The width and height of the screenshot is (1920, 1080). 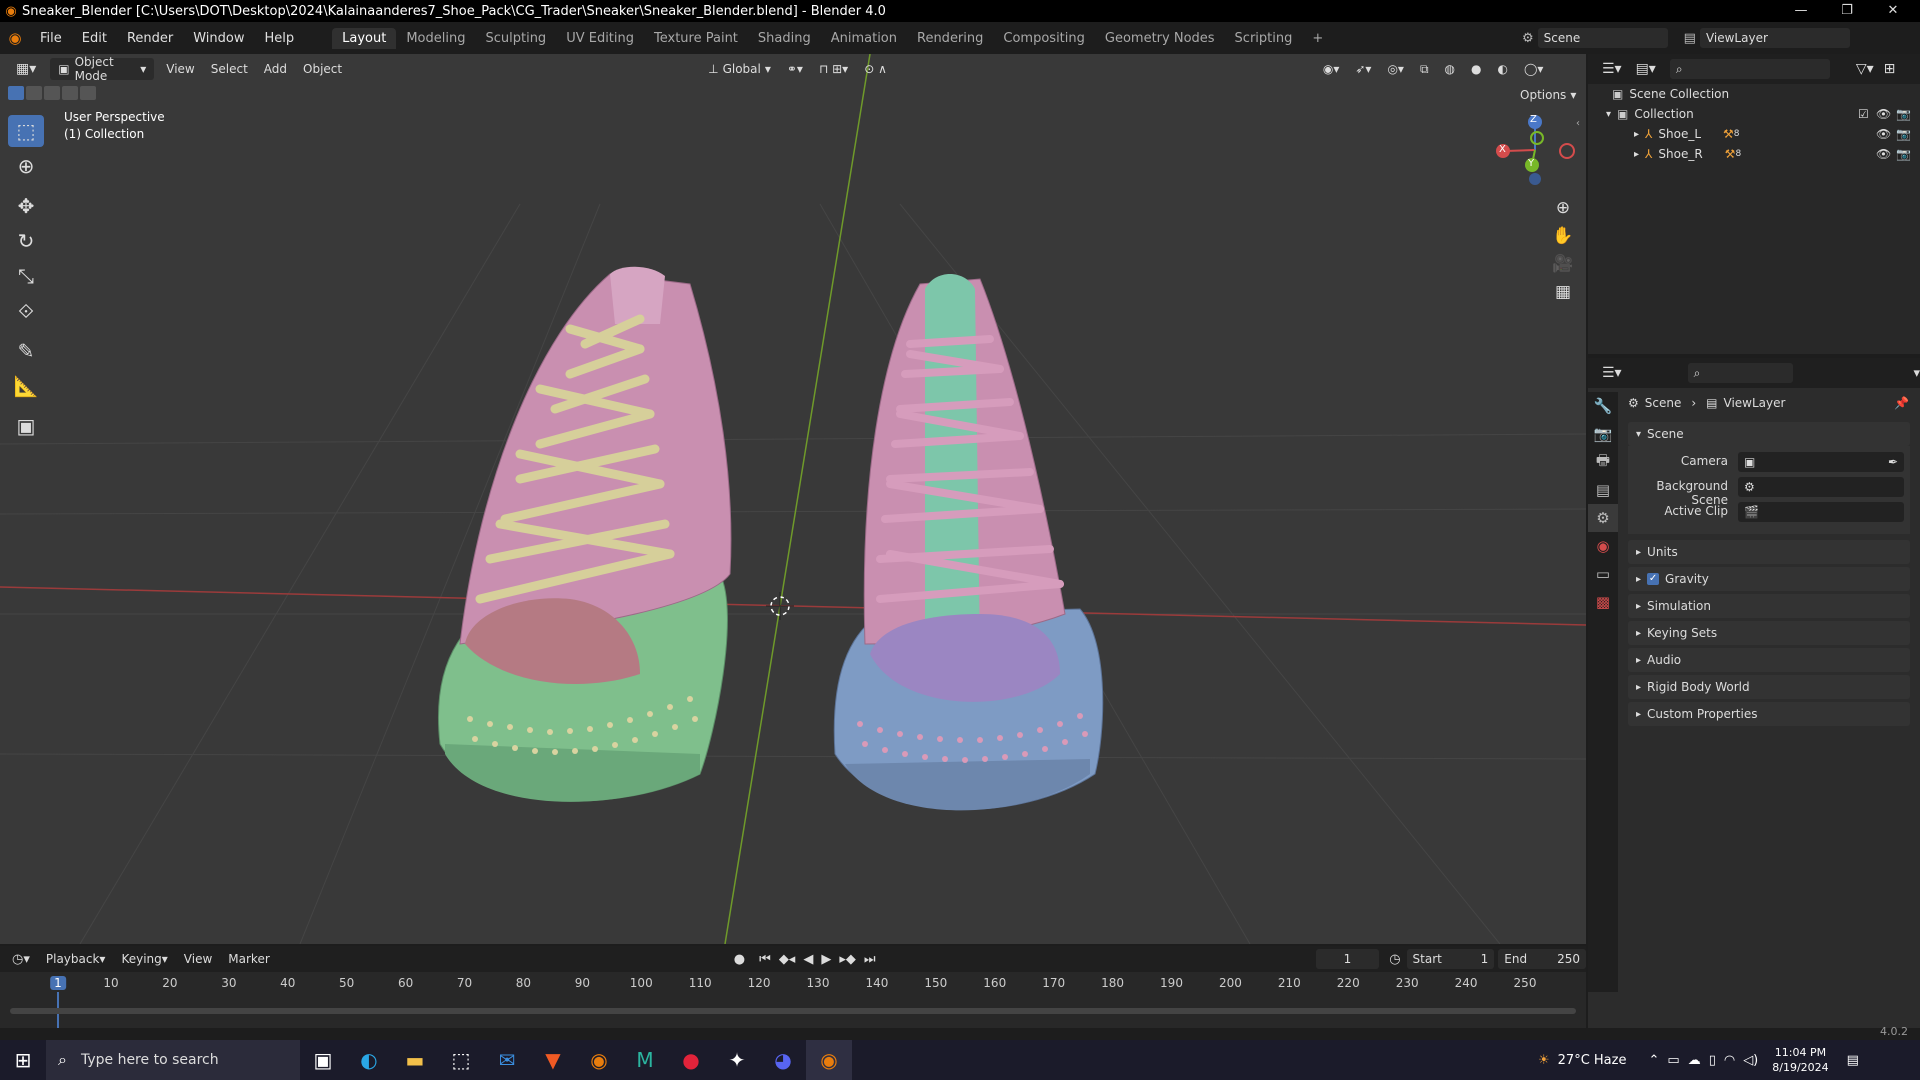 What do you see at coordinates (875, 69) in the screenshot?
I see `proportional-editing-icon: ⊙ ∧` at bounding box center [875, 69].